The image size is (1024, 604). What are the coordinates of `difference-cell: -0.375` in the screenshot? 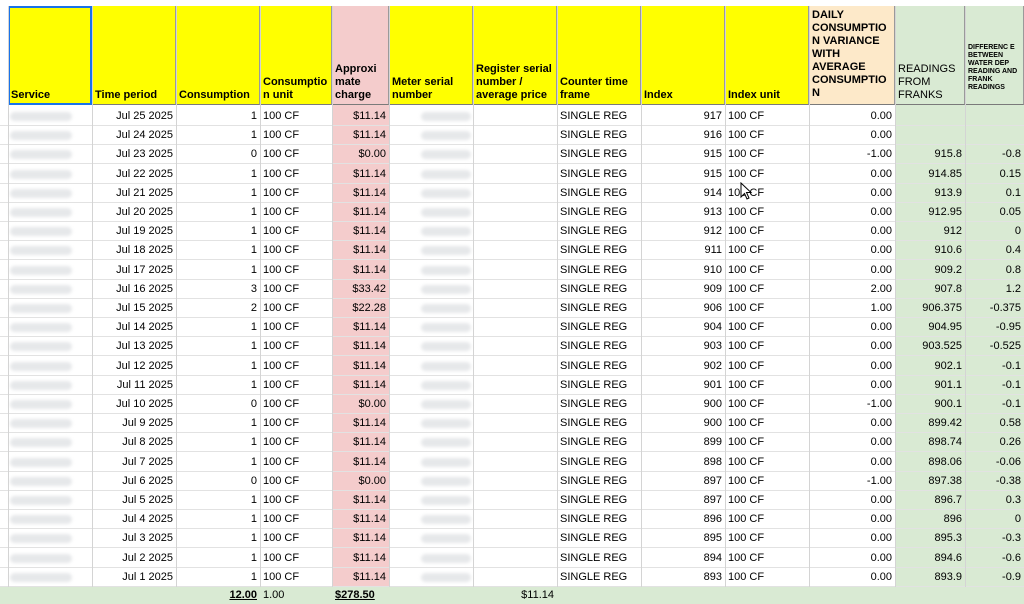 It's located at (994, 308).